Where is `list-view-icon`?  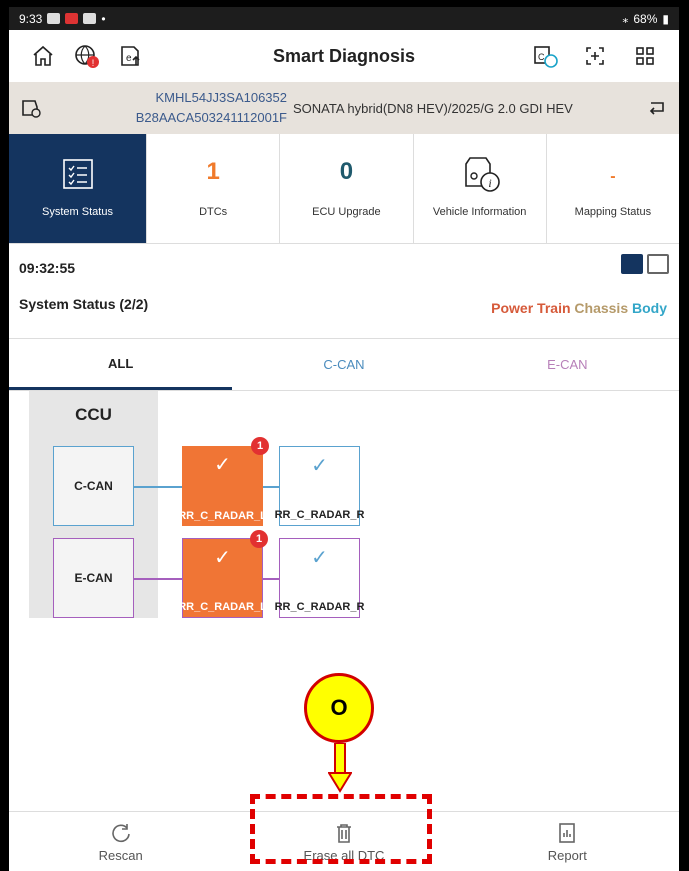 list-view-icon is located at coordinates (658, 264).